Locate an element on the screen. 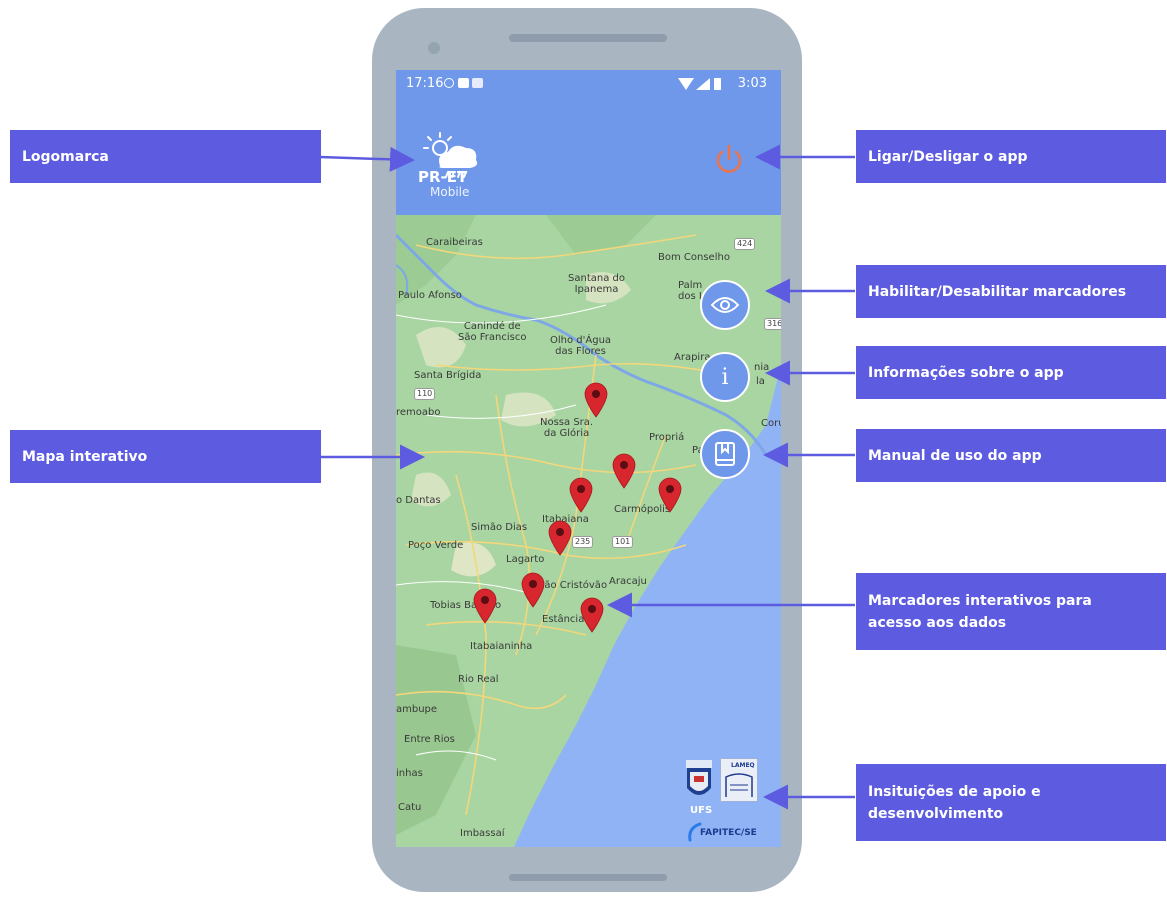  lameq-logo: LAMEQ is located at coordinates (739, 780).